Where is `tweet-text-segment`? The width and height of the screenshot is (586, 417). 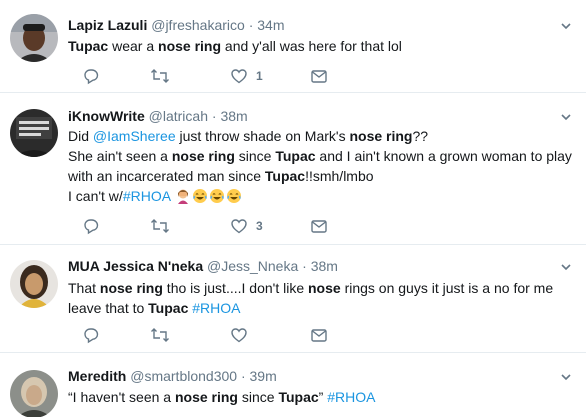 tweet-text-segment is located at coordinates (172, 196).